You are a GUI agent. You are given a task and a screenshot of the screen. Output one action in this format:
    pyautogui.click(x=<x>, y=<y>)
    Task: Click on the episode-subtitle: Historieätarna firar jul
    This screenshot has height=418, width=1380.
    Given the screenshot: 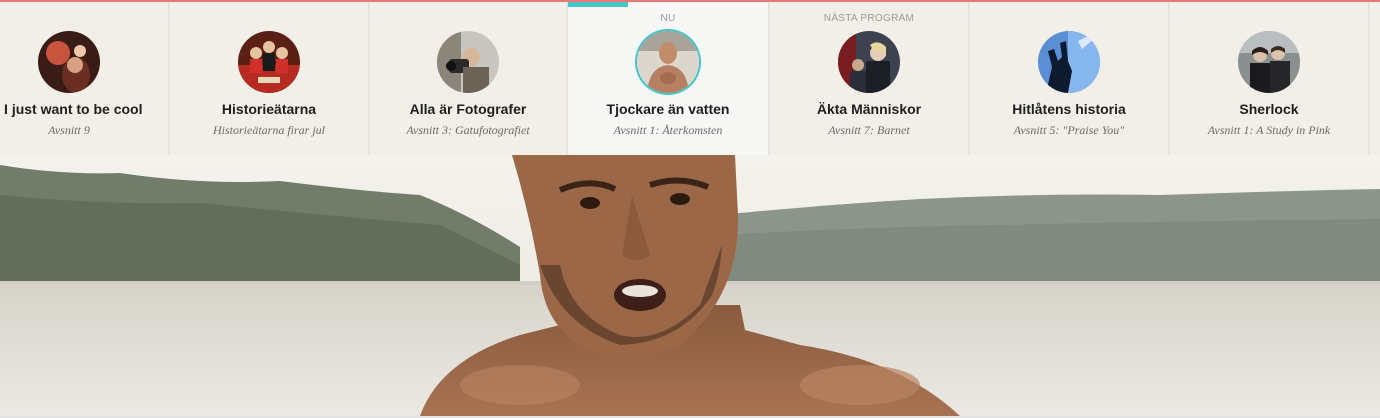 What is the action you would take?
    pyautogui.click(x=268, y=130)
    